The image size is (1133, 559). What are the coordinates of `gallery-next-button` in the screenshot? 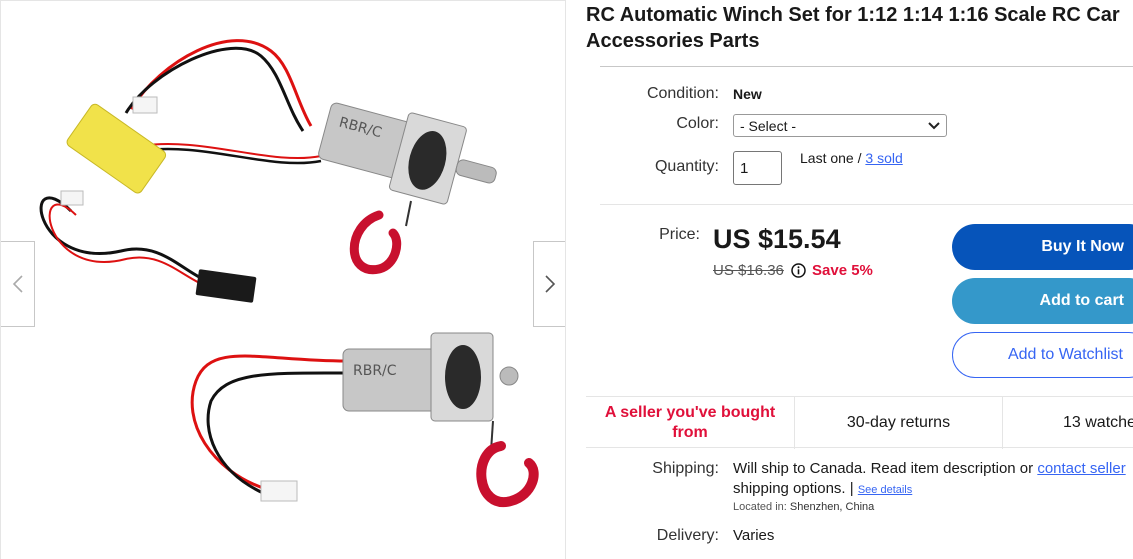 It's located at (549, 284).